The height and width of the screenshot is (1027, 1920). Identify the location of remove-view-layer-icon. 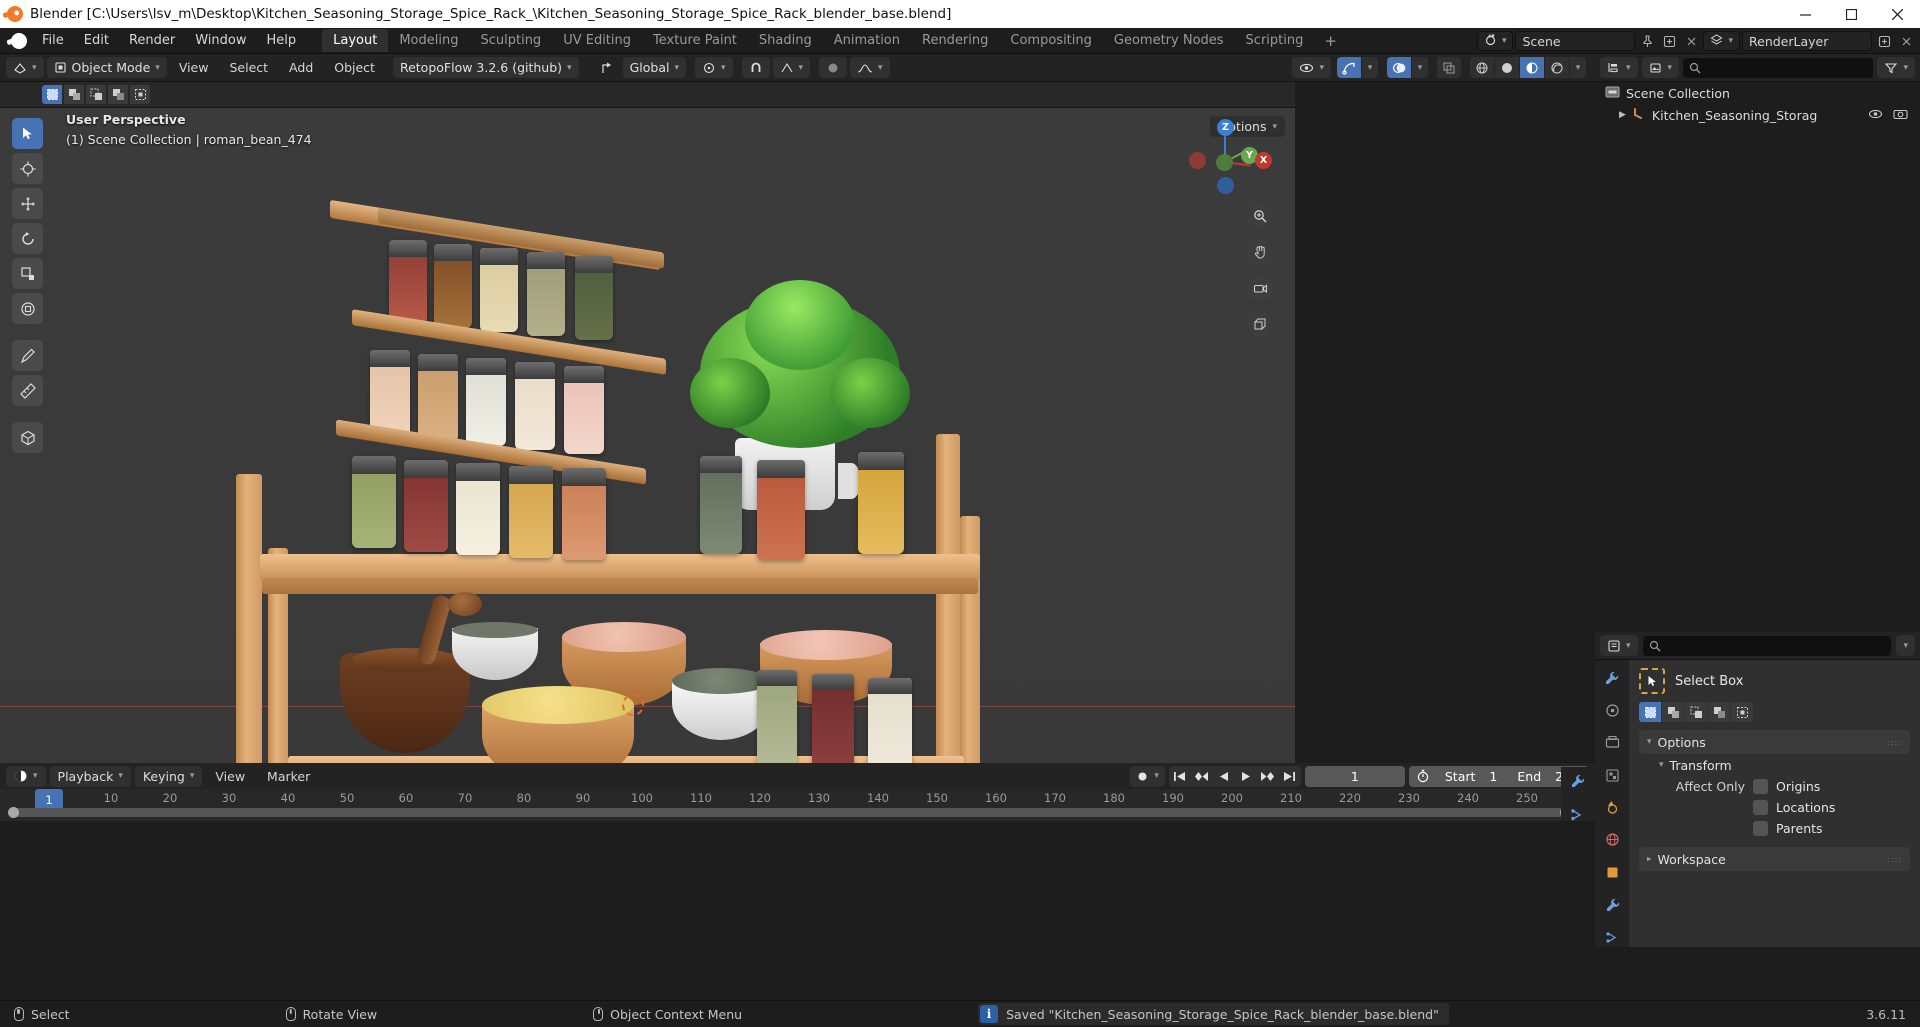
(1906, 41).